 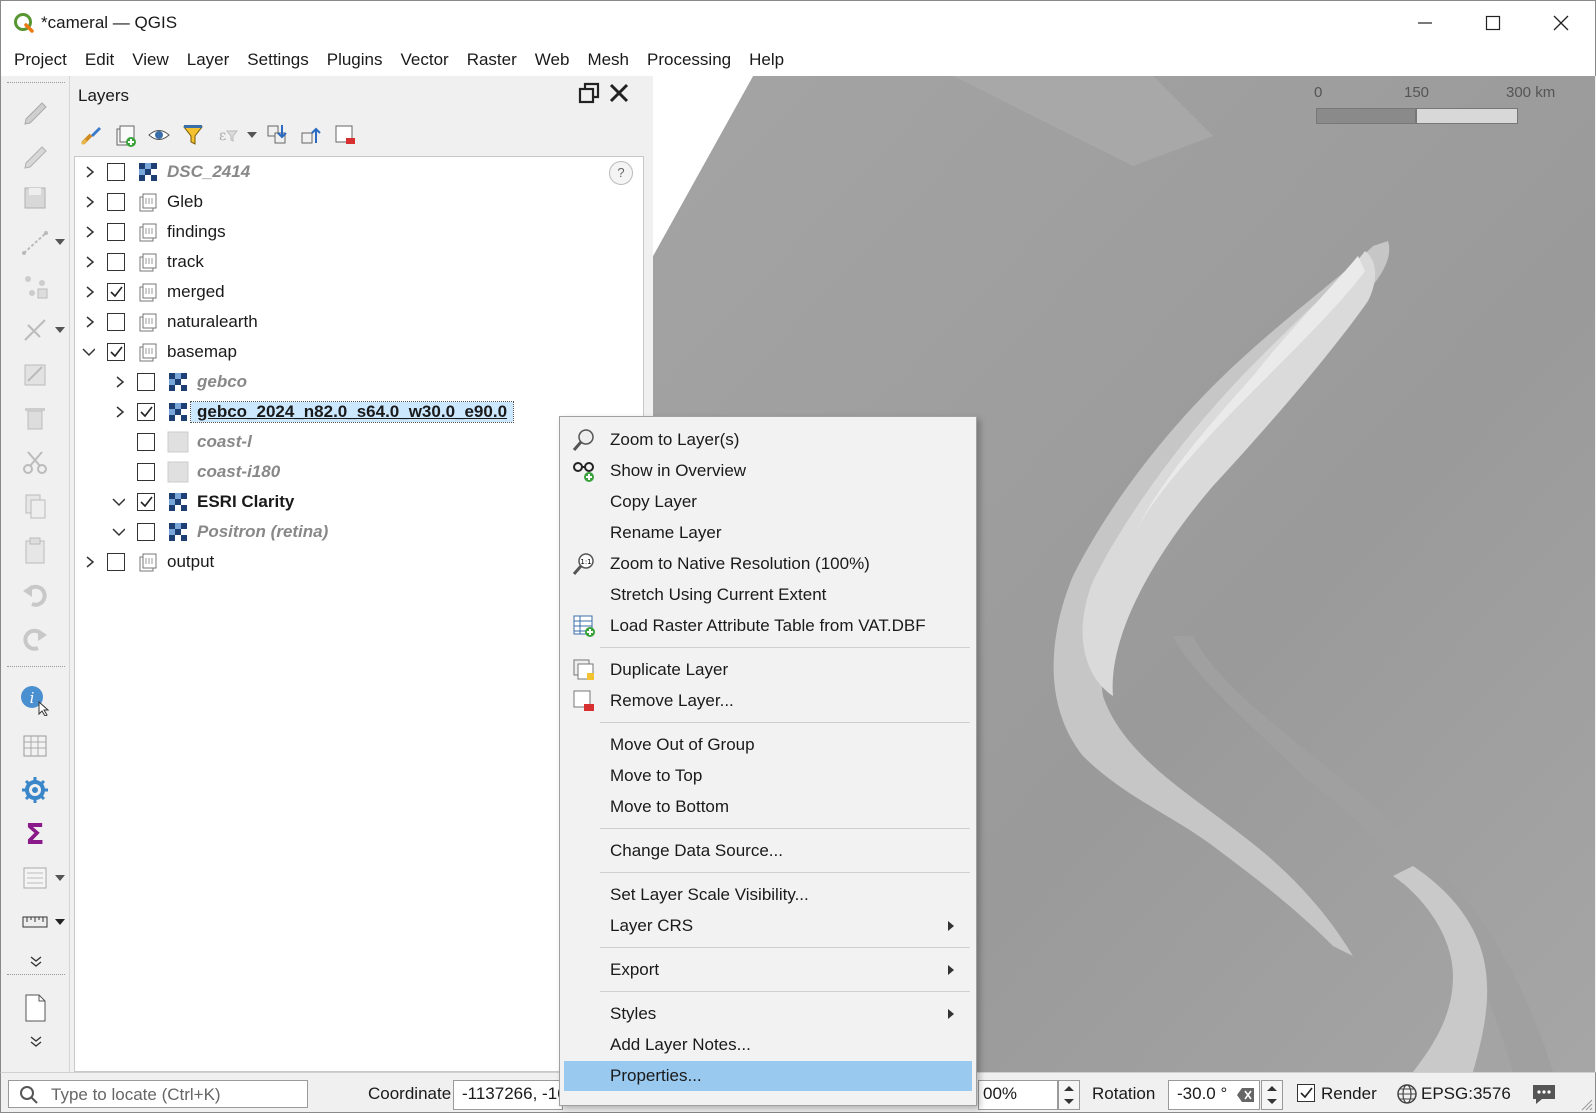 What do you see at coordinates (125, 135) in the screenshot?
I see `add-group-button` at bounding box center [125, 135].